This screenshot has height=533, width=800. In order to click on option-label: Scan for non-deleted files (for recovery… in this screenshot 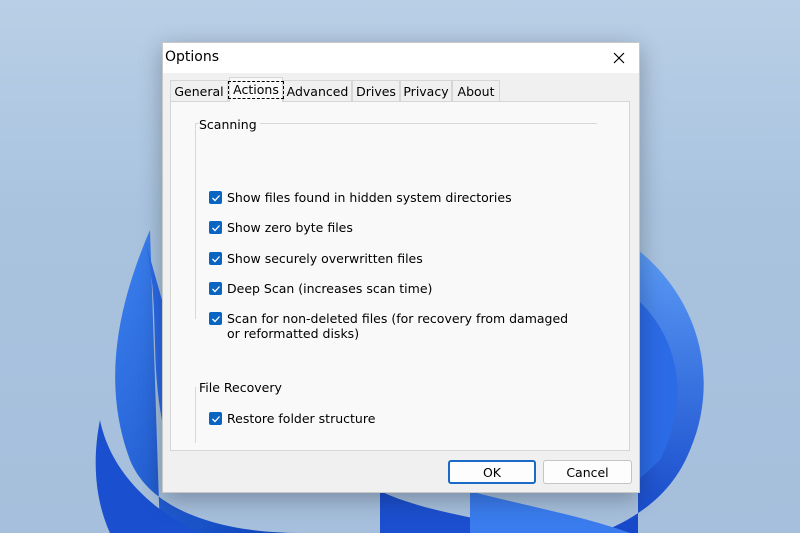, I will do `click(398, 326)`.